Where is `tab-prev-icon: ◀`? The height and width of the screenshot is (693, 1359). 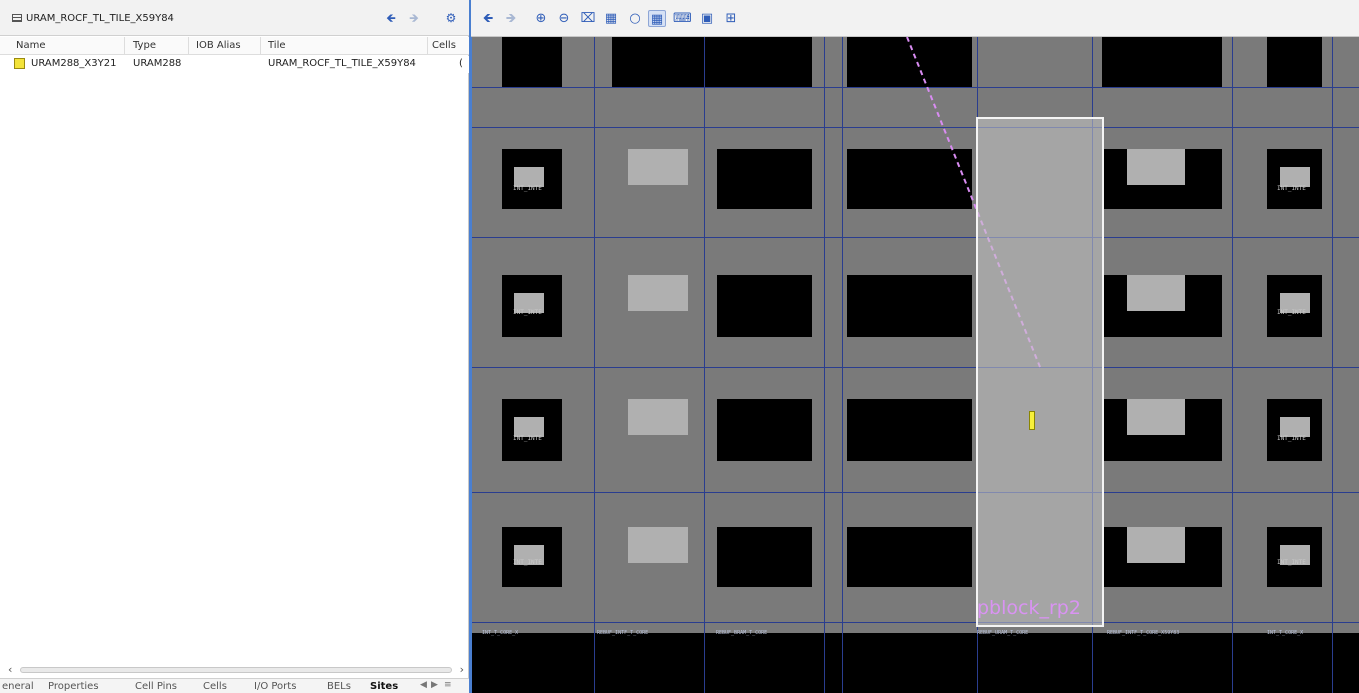
tab-prev-icon: ◀ is located at coordinates (423, 685).